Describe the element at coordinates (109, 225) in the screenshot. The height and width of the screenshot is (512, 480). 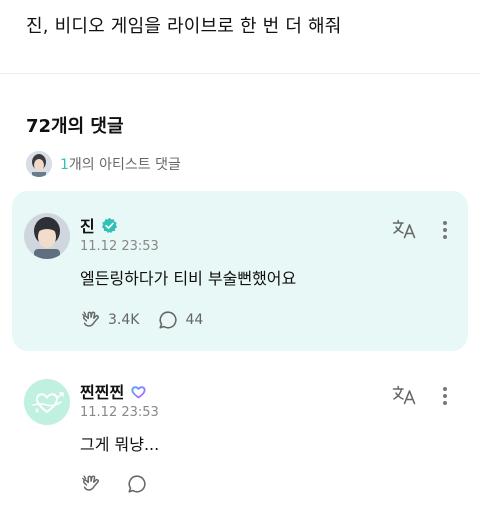
I see `verified-check-icon` at that location.